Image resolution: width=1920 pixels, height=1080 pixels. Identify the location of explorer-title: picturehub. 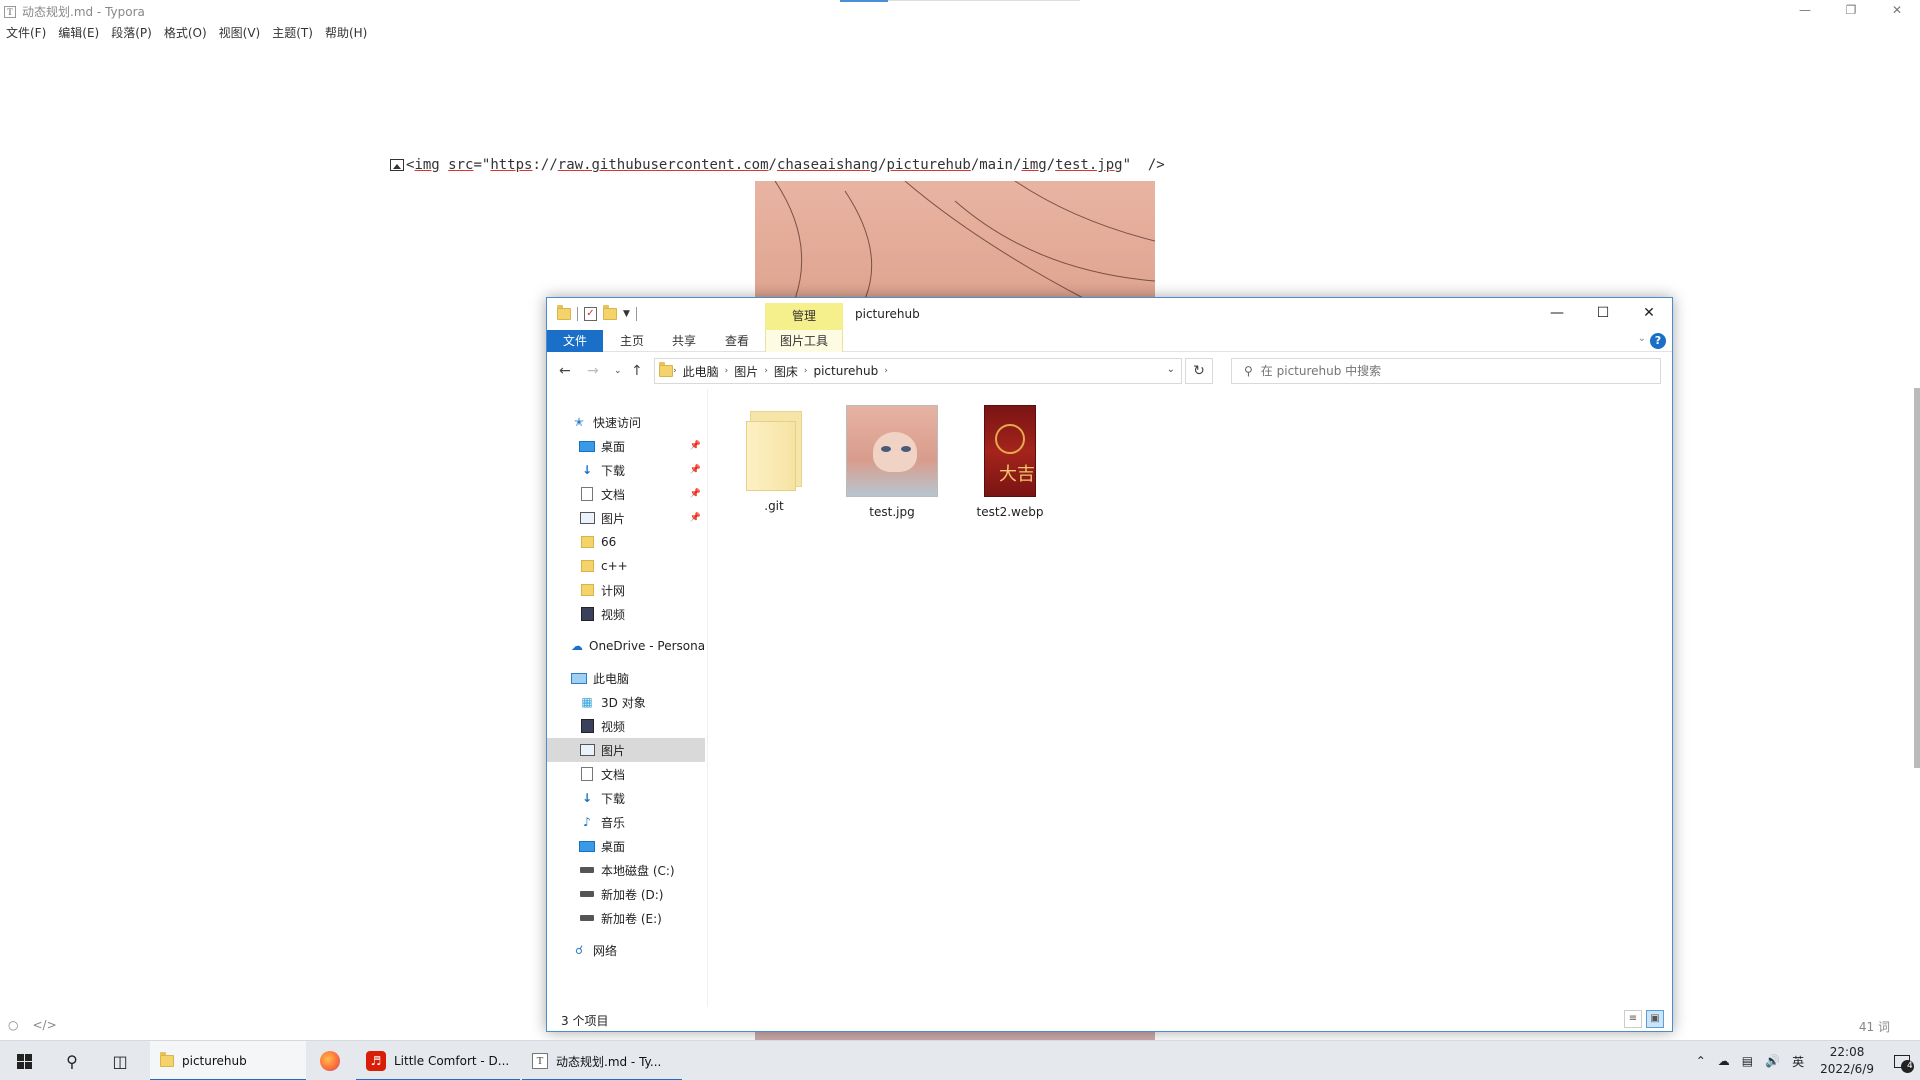
(887, 314).